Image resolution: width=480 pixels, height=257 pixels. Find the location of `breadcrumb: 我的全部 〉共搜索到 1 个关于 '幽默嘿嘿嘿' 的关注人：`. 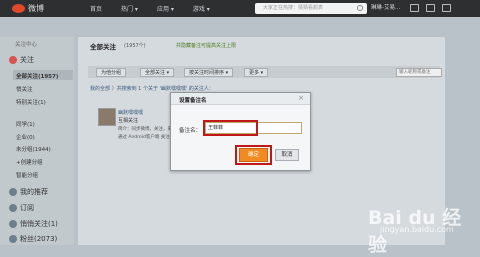

breadcrumb: 我的全部 〉共搜索到 1 个关于 '幽默嘿嘿嘿' 的关注人： is located at coordinates (152, 89).